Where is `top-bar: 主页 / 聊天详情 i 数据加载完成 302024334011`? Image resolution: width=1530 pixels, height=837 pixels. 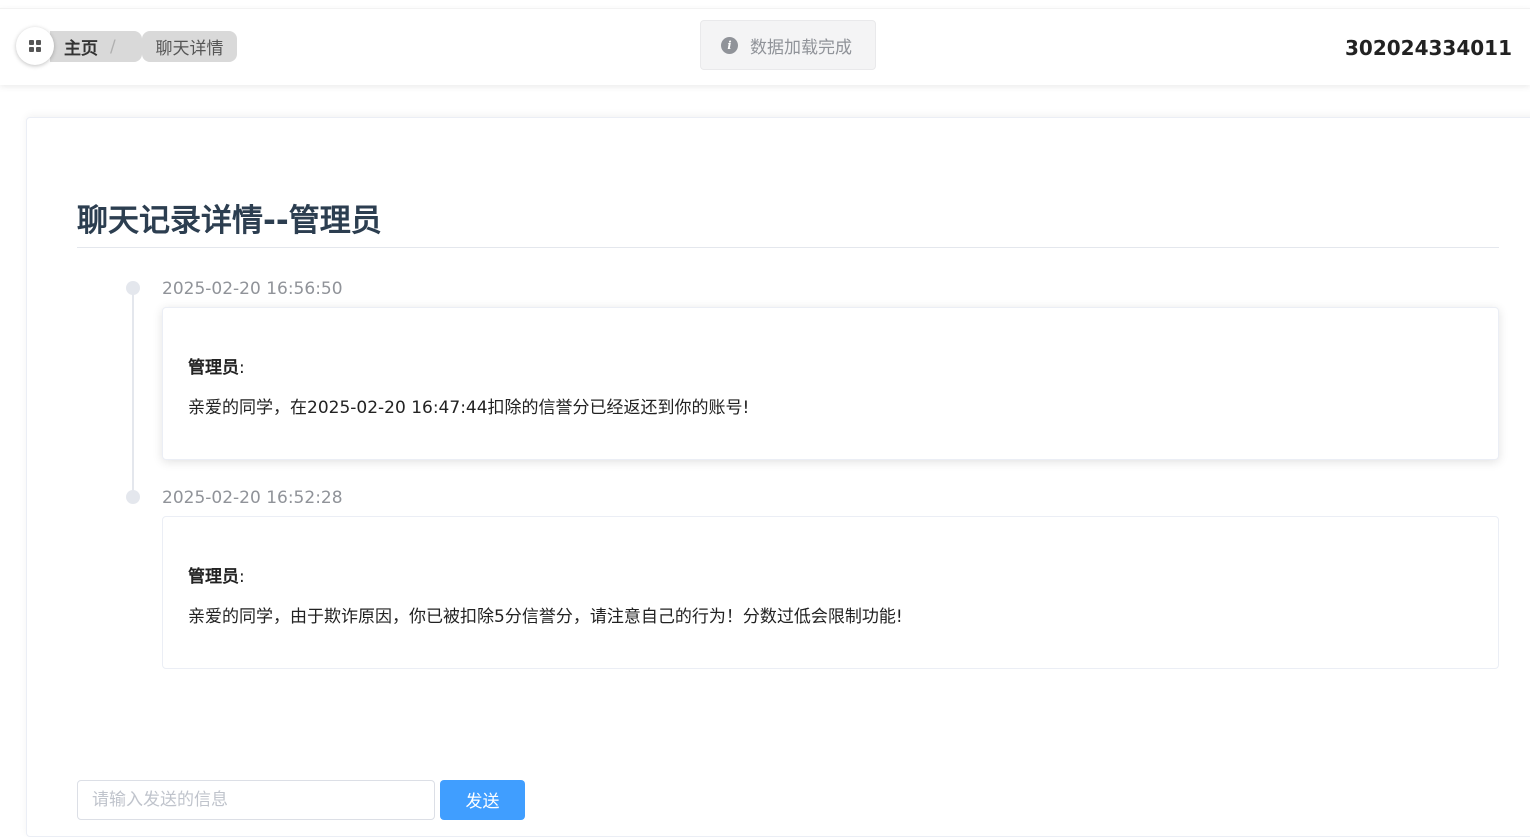
top-bar: 主页 / 聊天详情 i 数据加载完成 302024334011 is located at coordinates (765, 46).